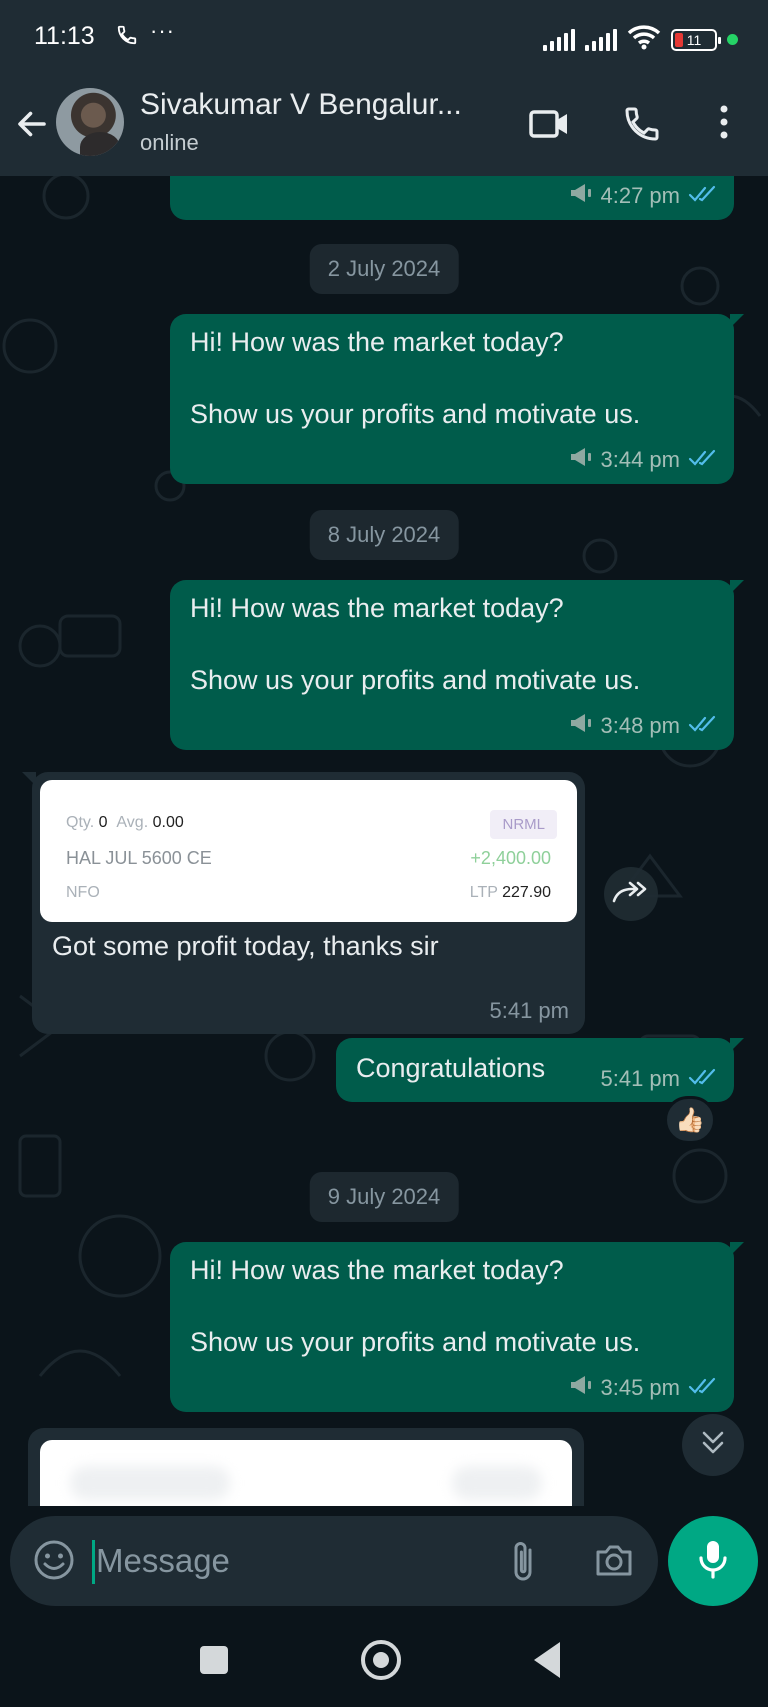 This screenshot has height=1707, width=768. Describe the element at coordinates (384, 269) in the screenshot. I see `date-separator: 2 July 2024` at that location.